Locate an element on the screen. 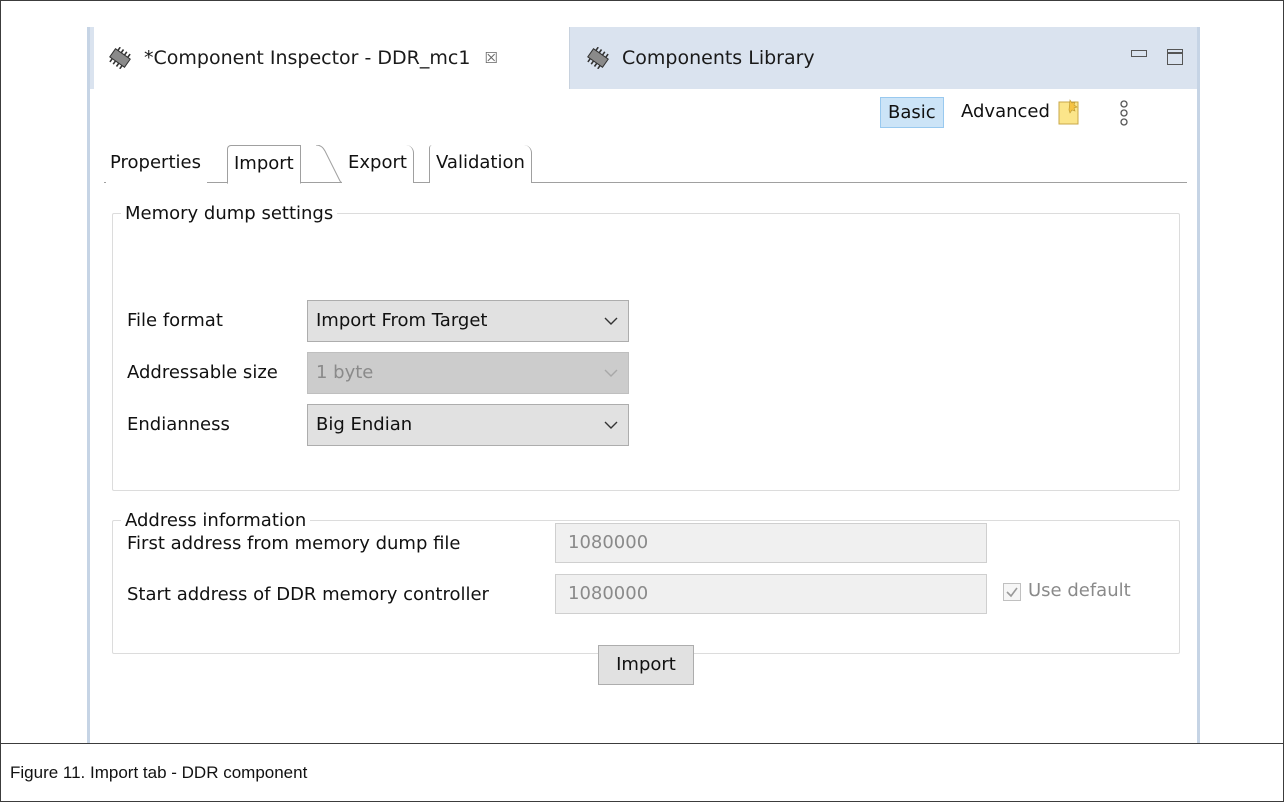 Image resolution: width=1284 pixels, height=802 pixels. use-default-checkbox is located at coordinates (1012, 592).